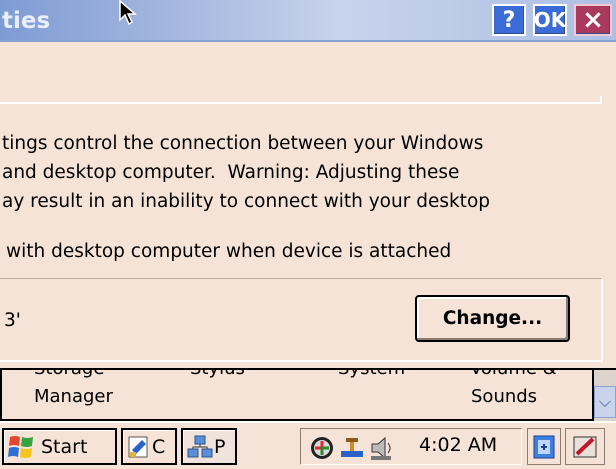  I want to click on taskbar: Start C P 4:02 AM, so click(308, 445).